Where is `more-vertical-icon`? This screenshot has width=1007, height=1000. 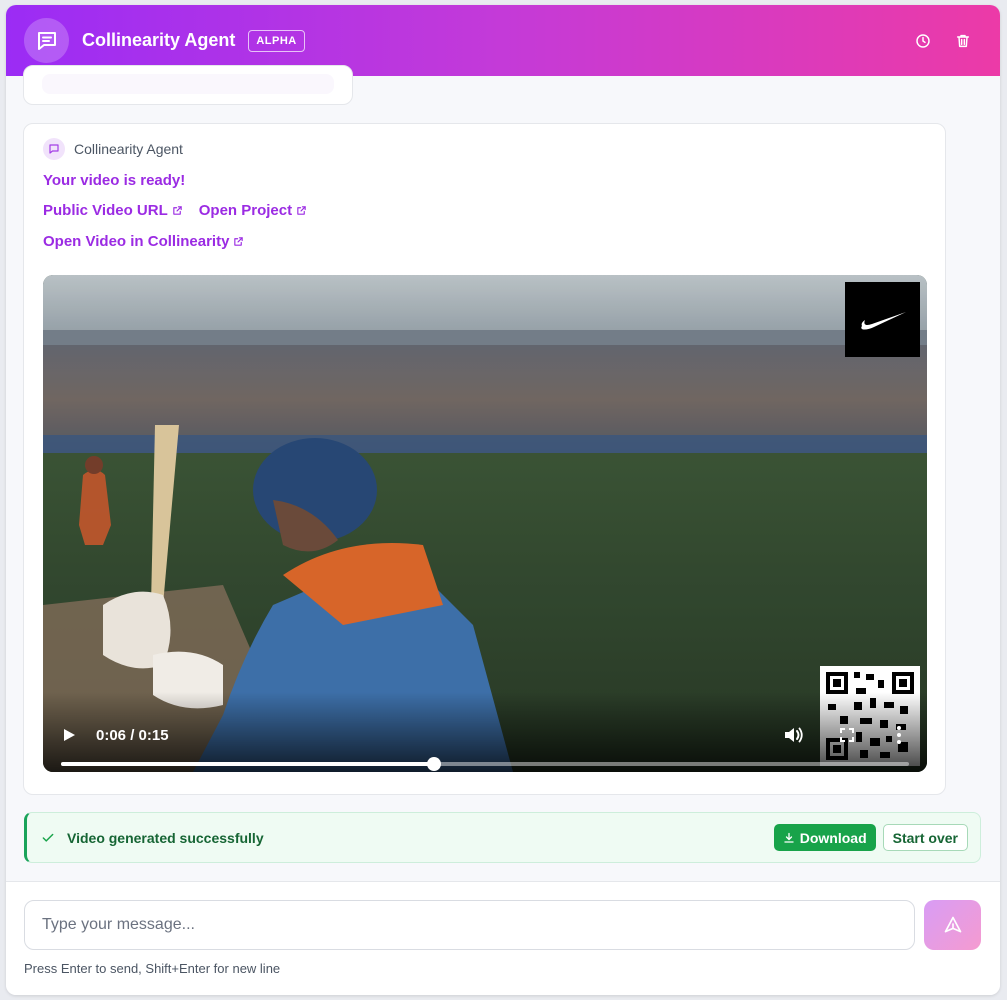 more-vertical-icon is located at coordinates (899, 735).